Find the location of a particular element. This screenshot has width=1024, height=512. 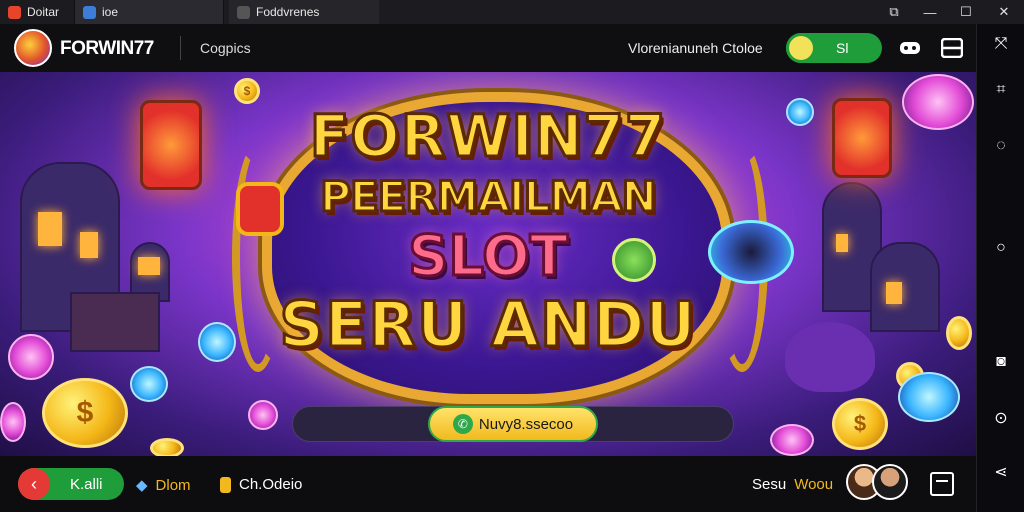

bottom-item-1: ◆ Dlom is located at coordinates (163, 485).